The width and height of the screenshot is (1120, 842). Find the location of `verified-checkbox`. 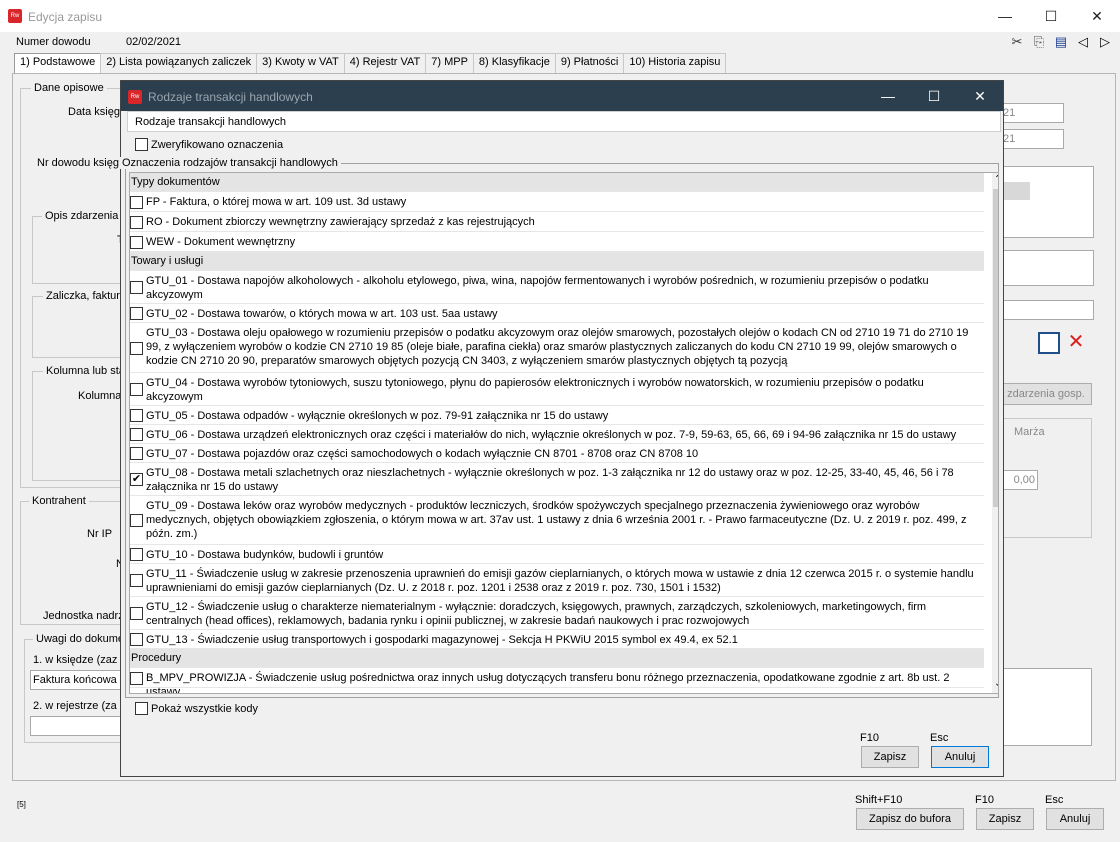

verified-checkbox is located at coordinates (141, 144).